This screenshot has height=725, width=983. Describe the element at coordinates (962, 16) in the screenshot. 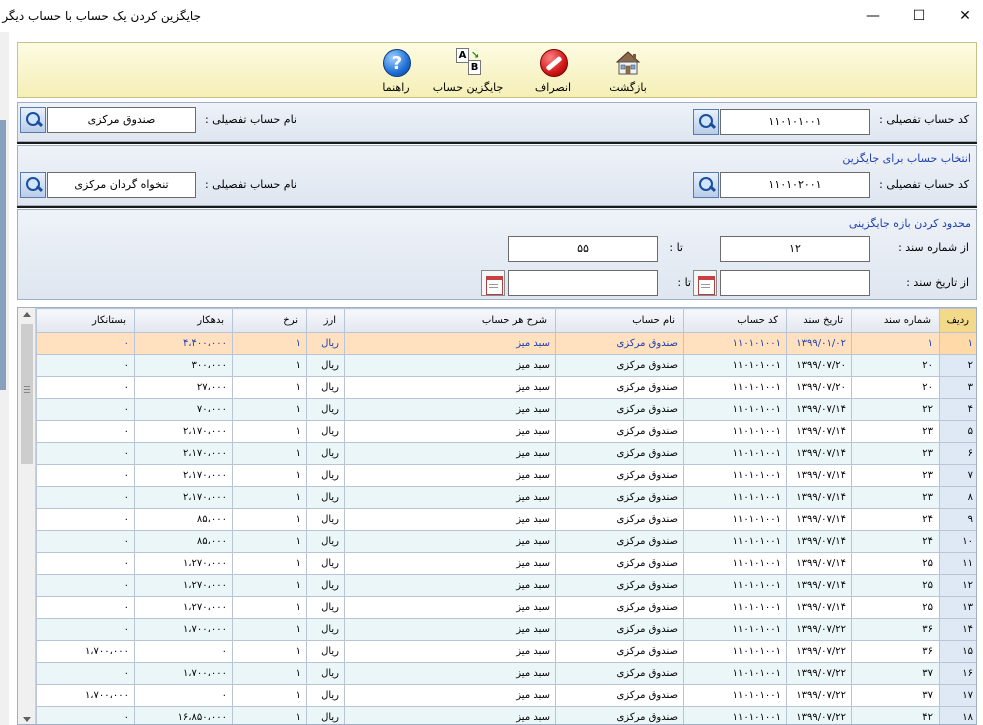

I see `close-button: ✕` at that location.